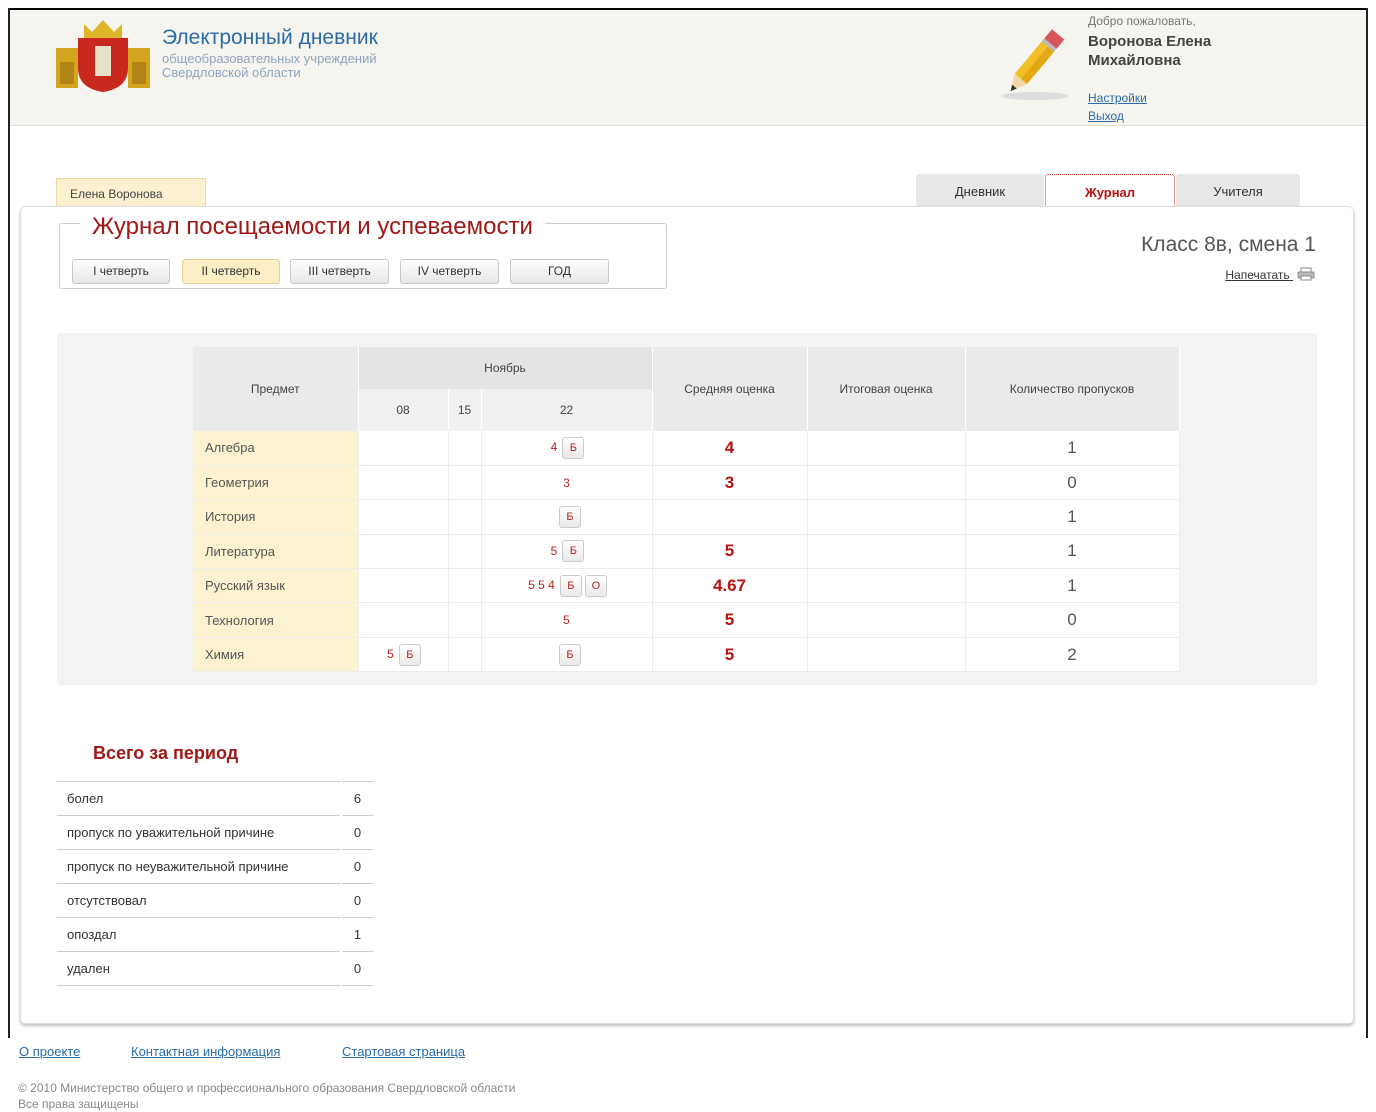 The height and width of the screenshot is (1112, 1376). Describe the element at coordinates (269, 58) in the screenshot. I see `site-subtitle-line1: общеобразовательных учреждений` at that location.